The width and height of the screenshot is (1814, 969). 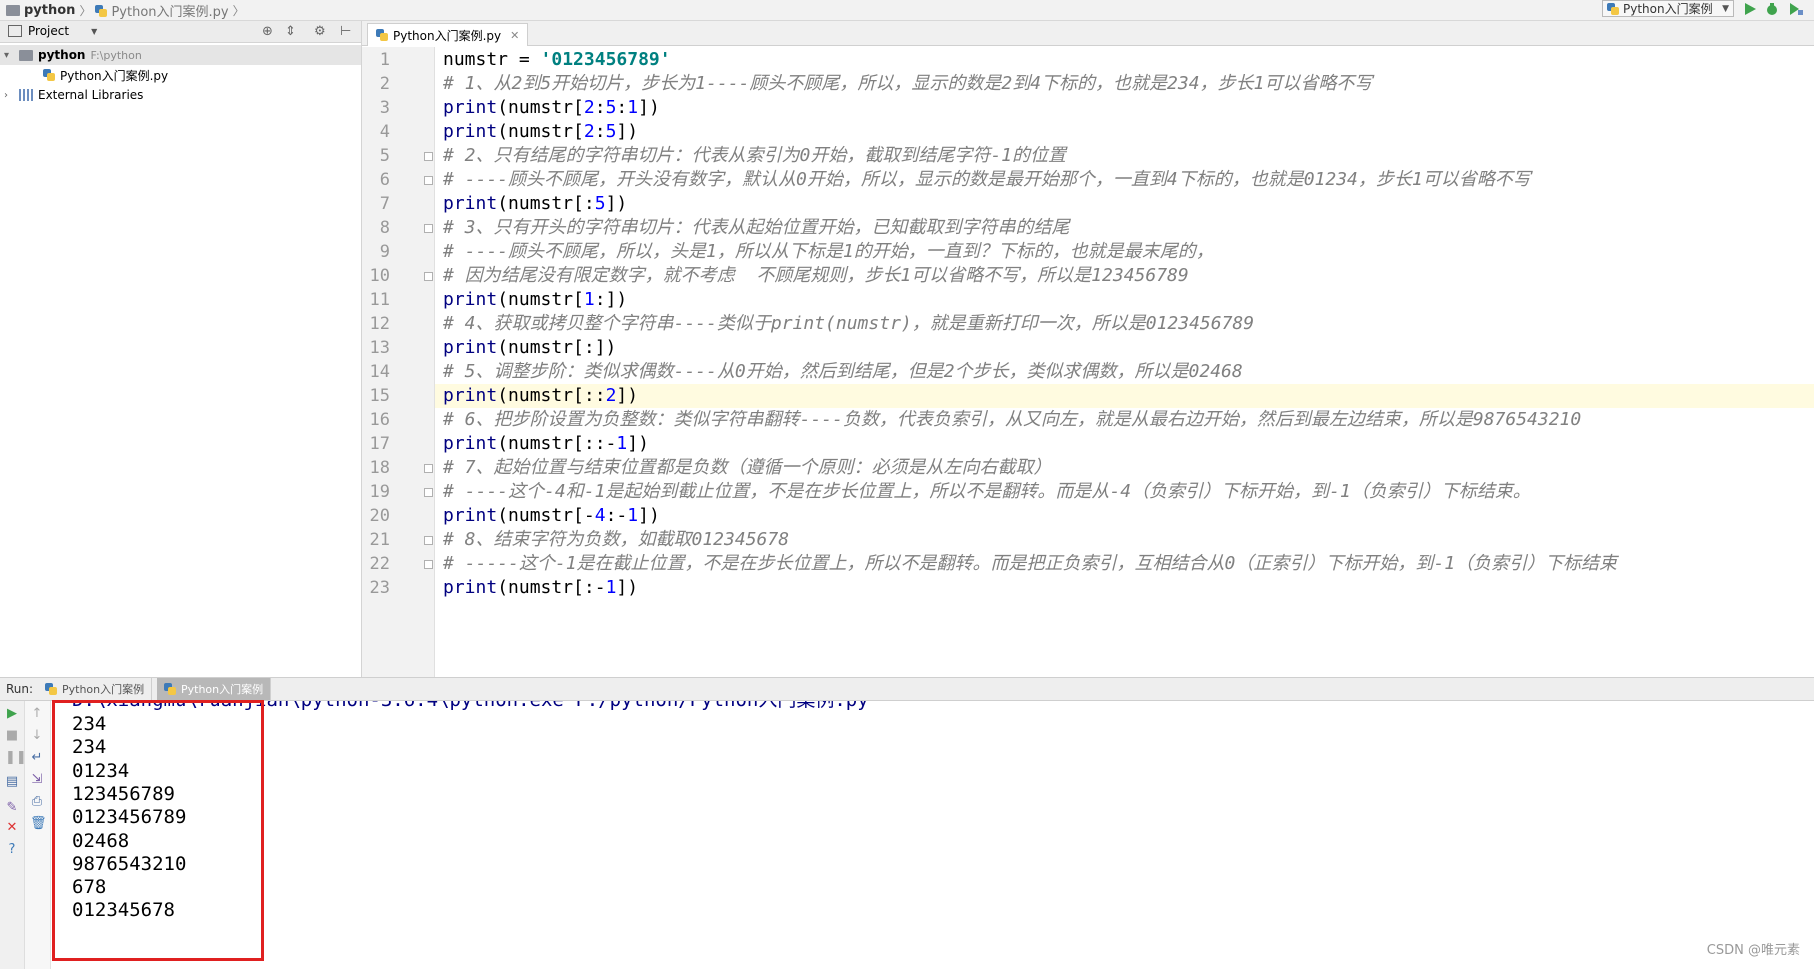 What do you see at coordinates (1124, 132) in the screenshot?
I see `code-line: print(numstr[2:5])` at bounding box center [1124, 132].